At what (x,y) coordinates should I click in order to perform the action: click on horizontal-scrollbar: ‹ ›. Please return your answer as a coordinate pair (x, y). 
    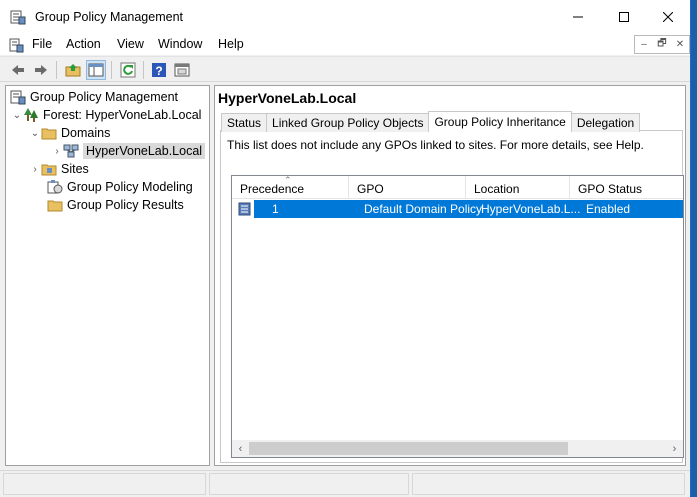
    Looking at the image, I should click on (457, 448).